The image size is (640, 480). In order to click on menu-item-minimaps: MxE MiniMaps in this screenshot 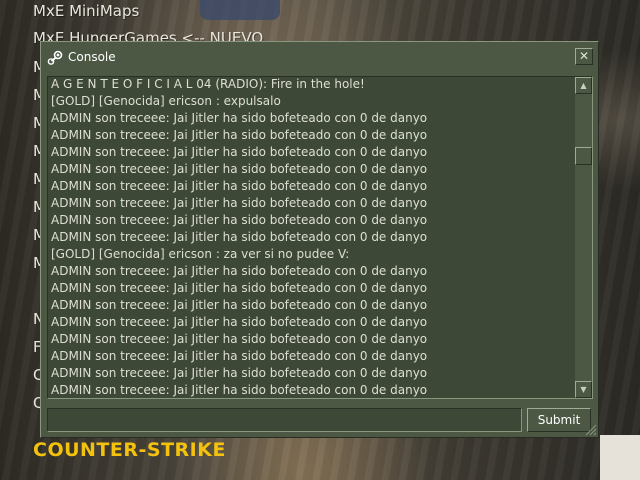, I will do `click(86, 11)`.